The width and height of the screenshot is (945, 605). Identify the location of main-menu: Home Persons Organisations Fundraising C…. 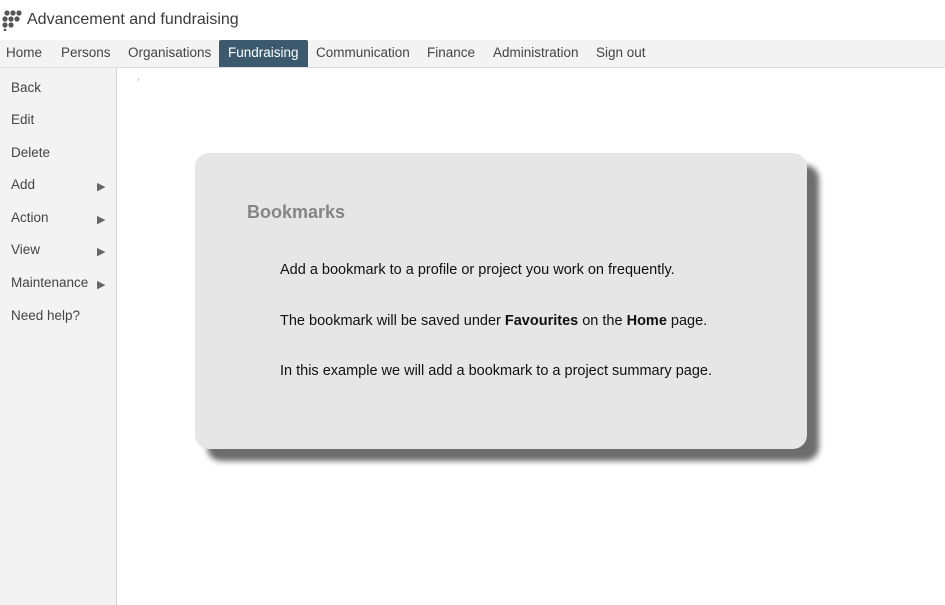
(472, 54).